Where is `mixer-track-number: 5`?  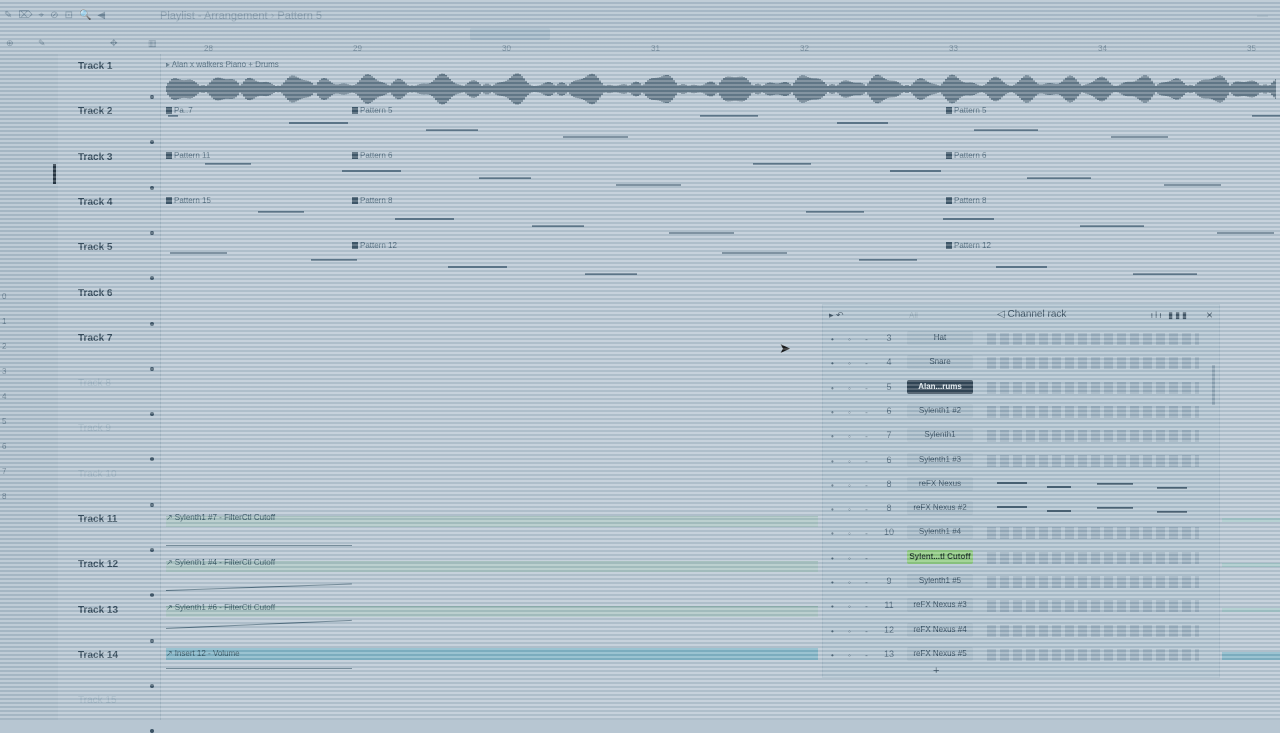 mixer-track-number: 5 is located at coordinates (889, 387).